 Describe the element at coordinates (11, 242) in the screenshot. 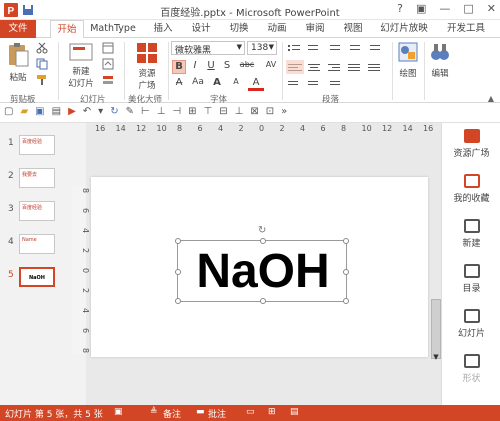

I see `slide-number: 4` at that location.